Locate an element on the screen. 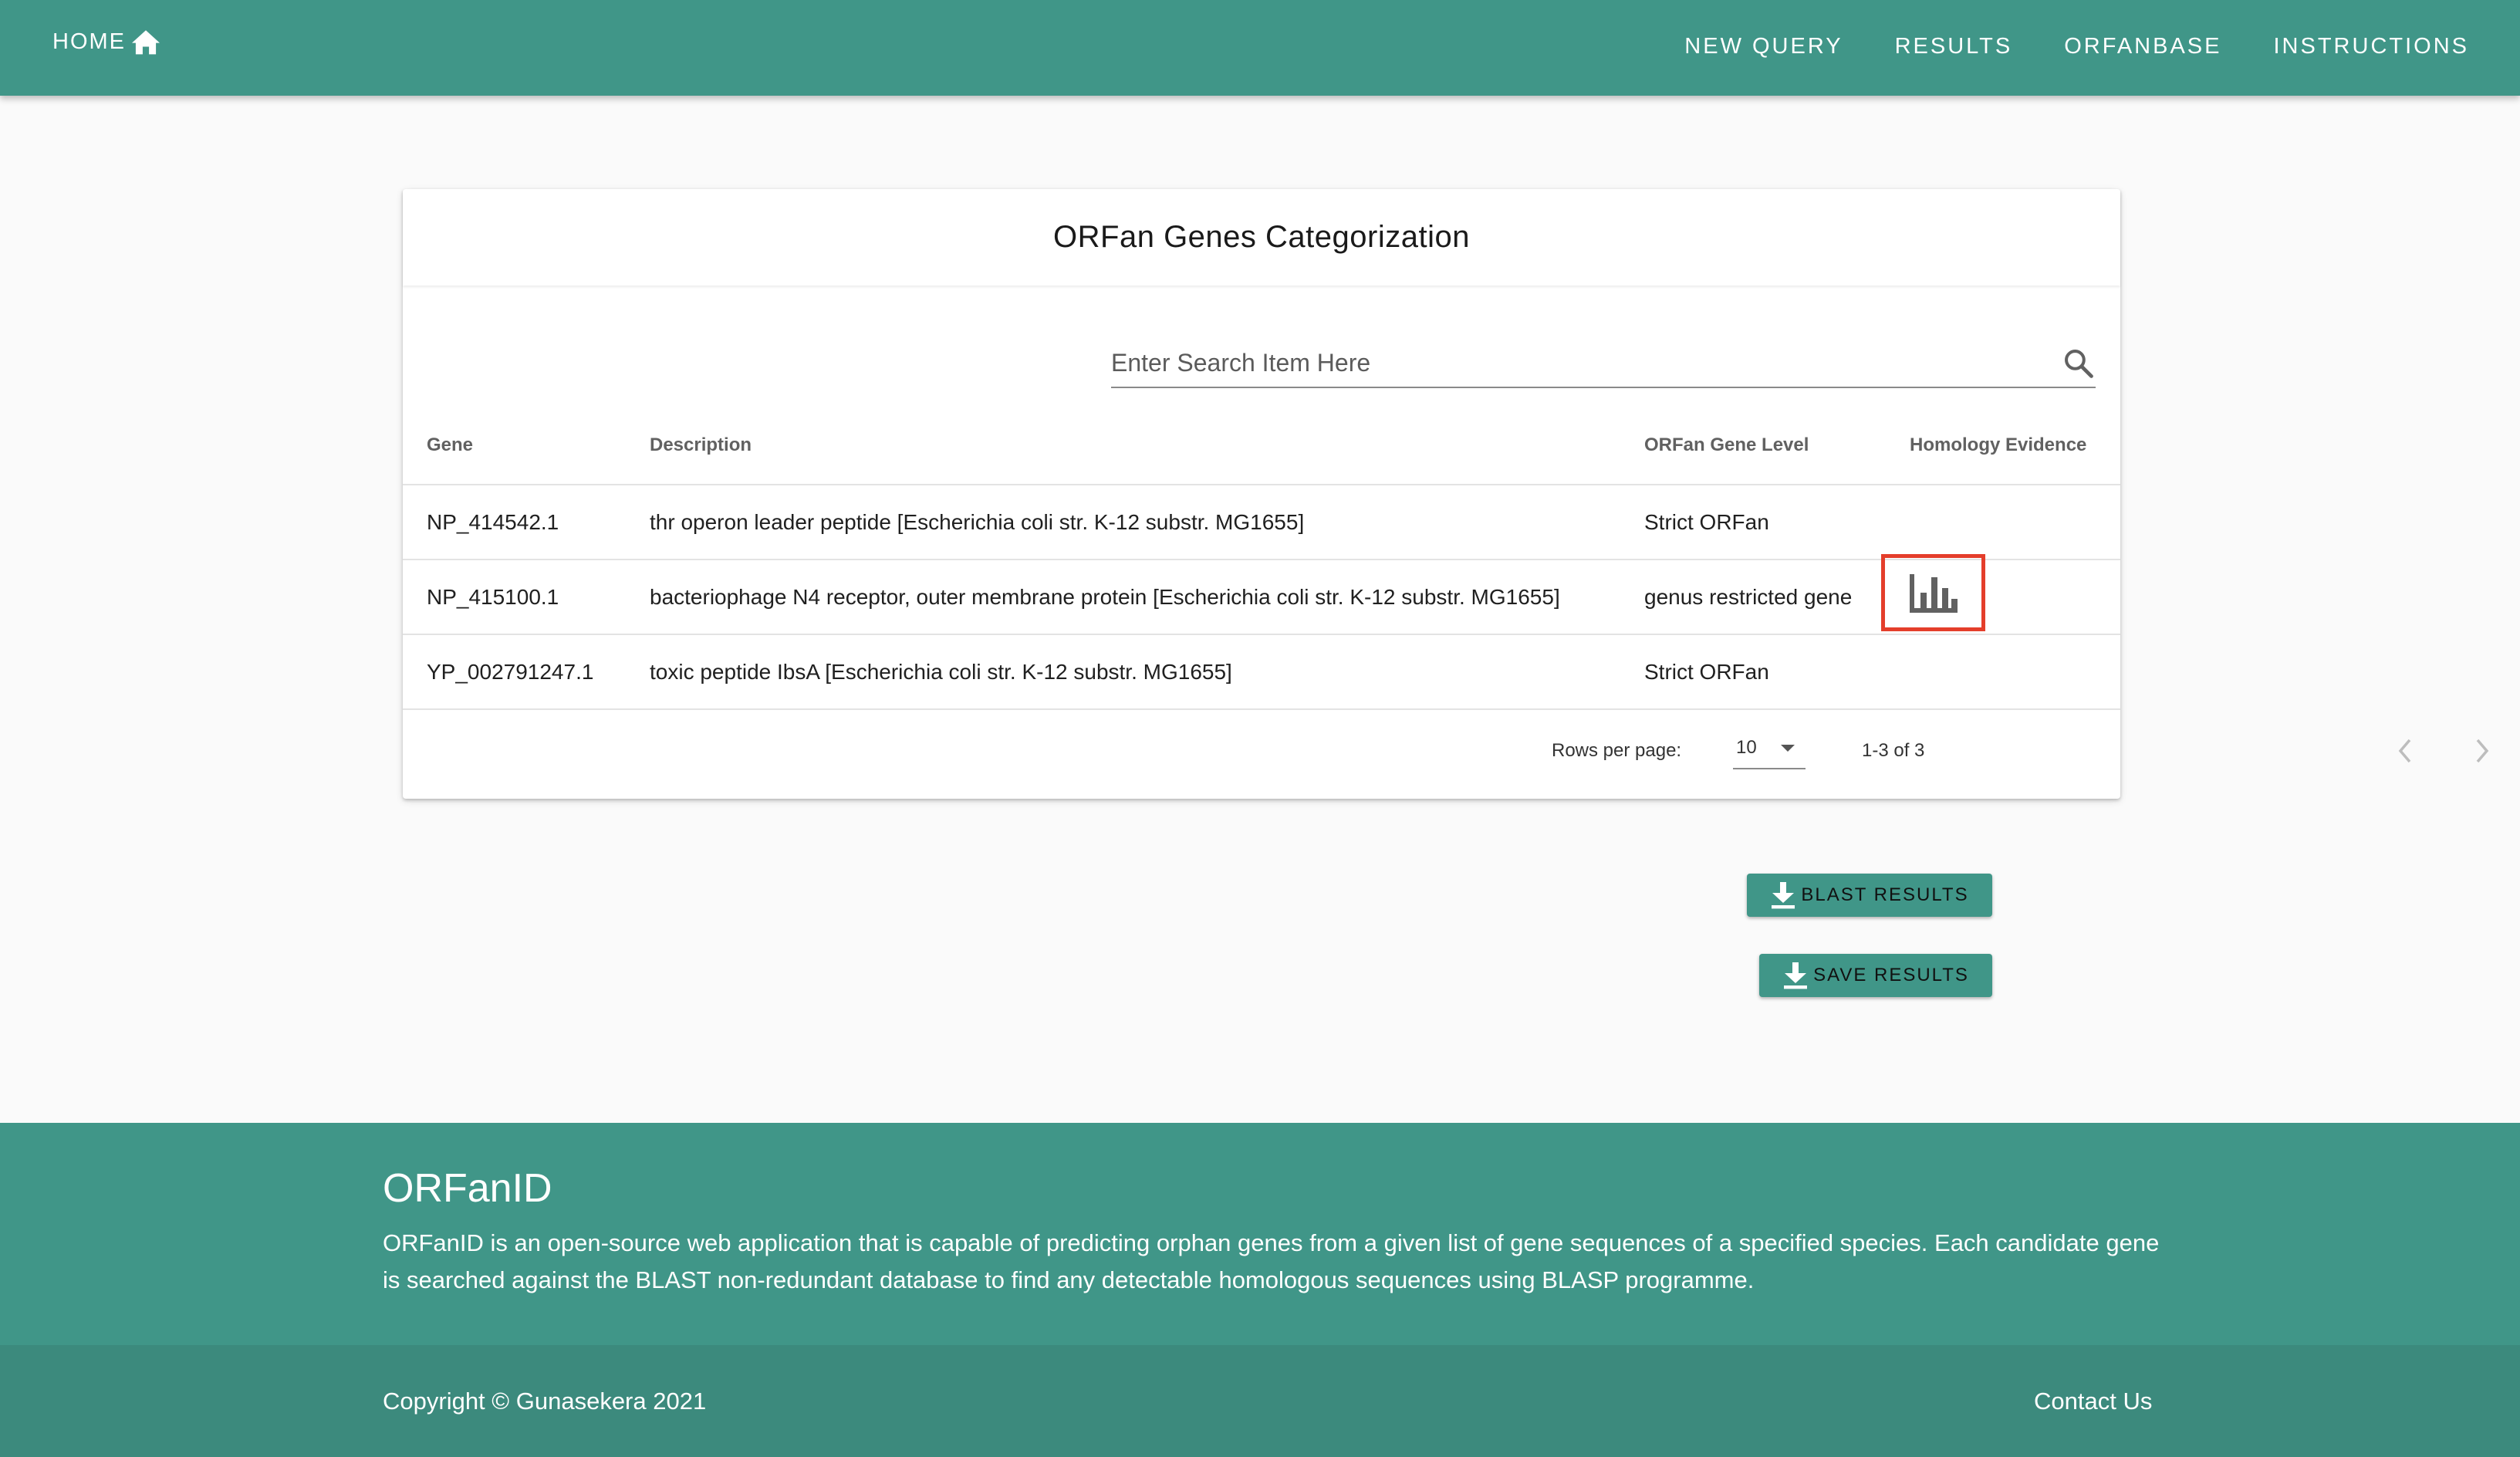 The image size is (2520, 1457). copyright-text: Copyright © Gunasekera 2021 is located at coordinates (545, 1402).